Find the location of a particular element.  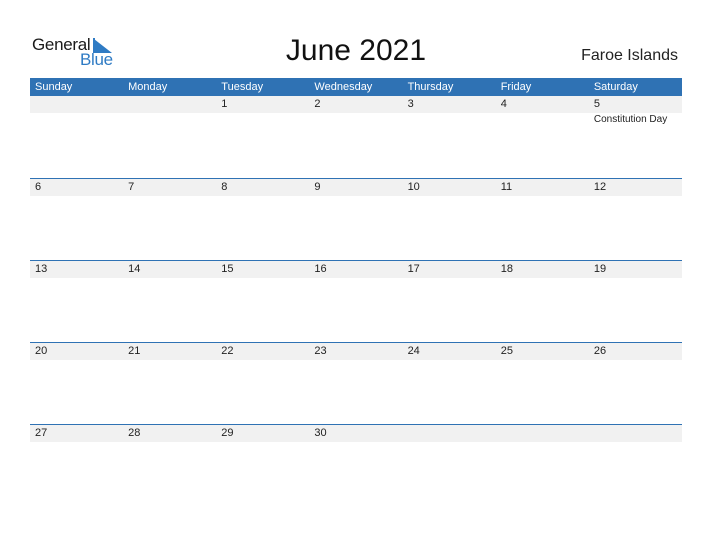

day-number: 5 is located at coordinates (596, 104).